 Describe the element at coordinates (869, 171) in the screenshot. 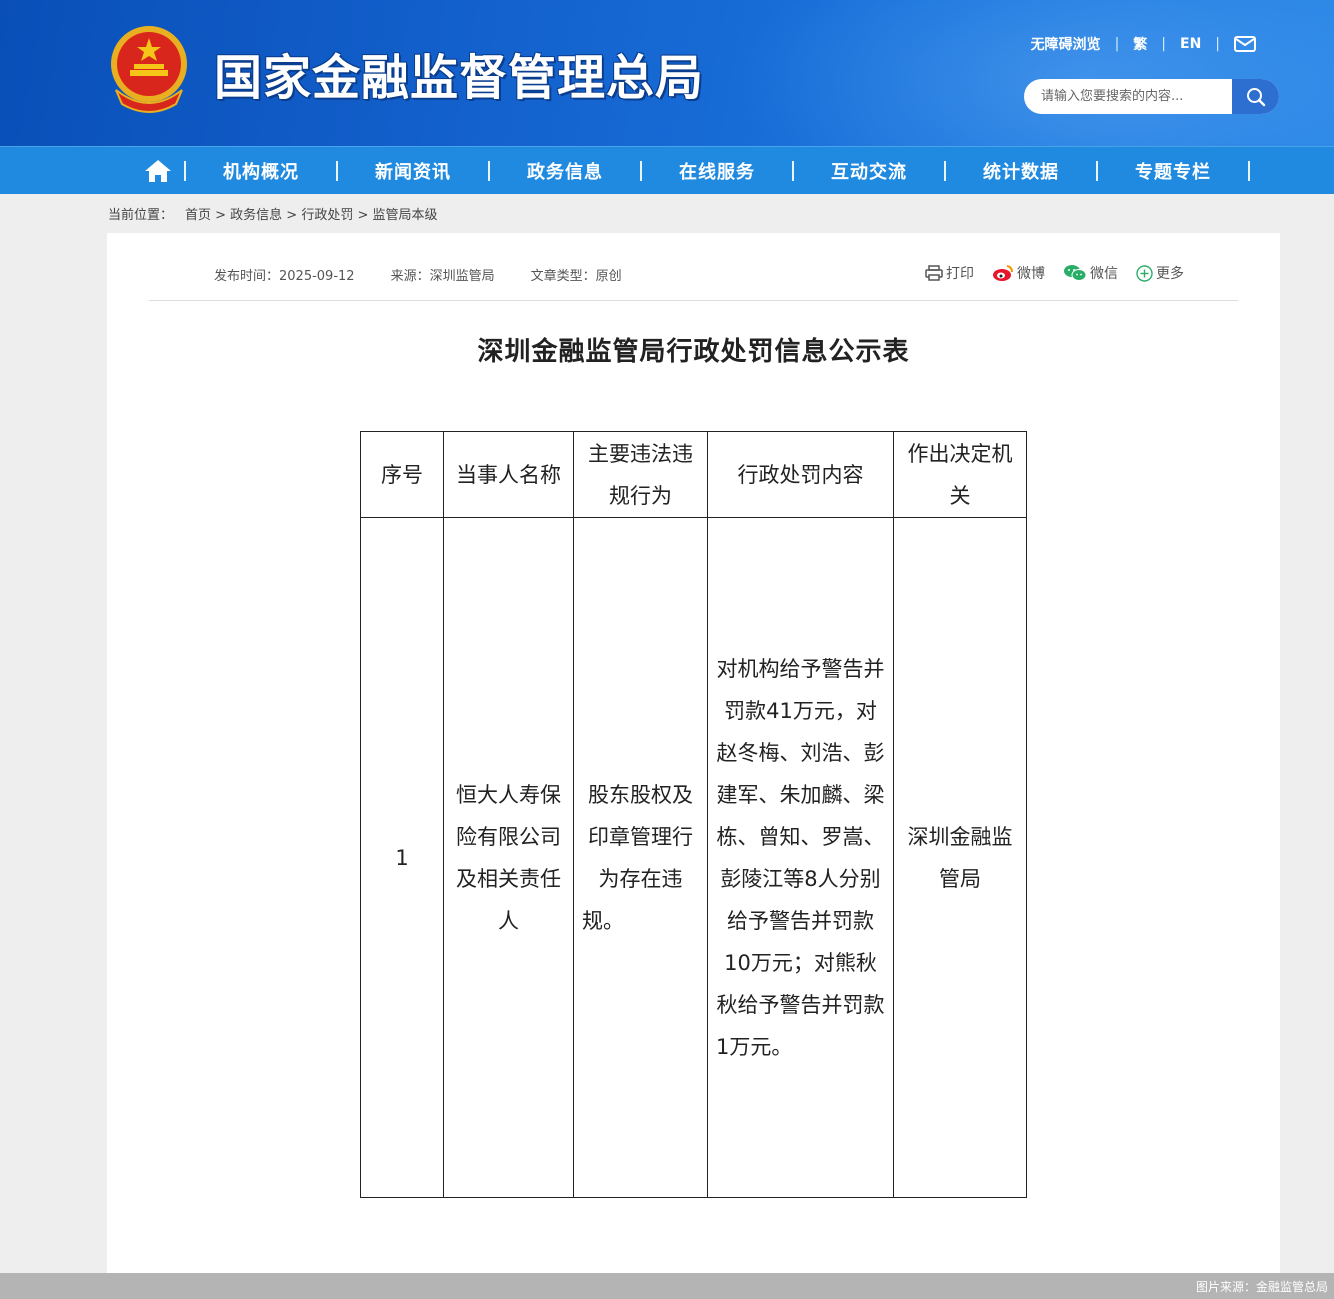

I see `nav-item-interaction: 互动交流` at that location.